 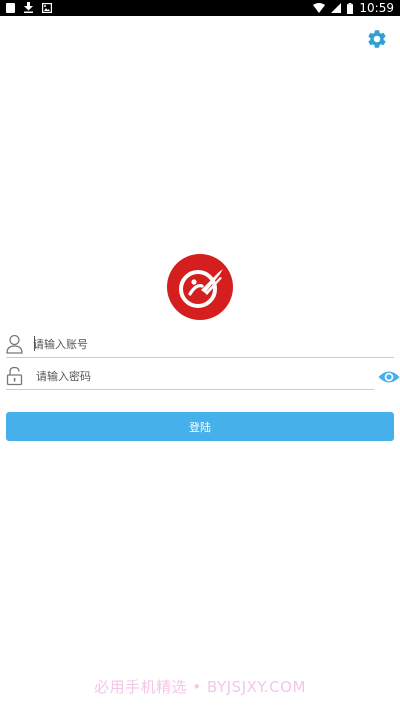 I want to click on logo-emblem-icon, so click(x=200, y=287).